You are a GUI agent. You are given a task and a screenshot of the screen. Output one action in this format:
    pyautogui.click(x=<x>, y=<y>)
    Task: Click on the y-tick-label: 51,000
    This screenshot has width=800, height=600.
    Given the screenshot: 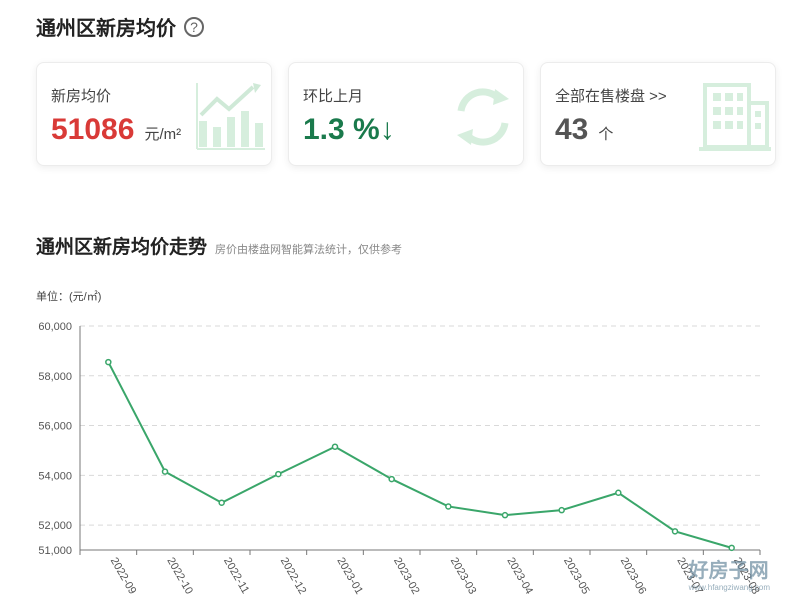 What is the action you would take?
    pyautogui.click(x=55, y=551)
    